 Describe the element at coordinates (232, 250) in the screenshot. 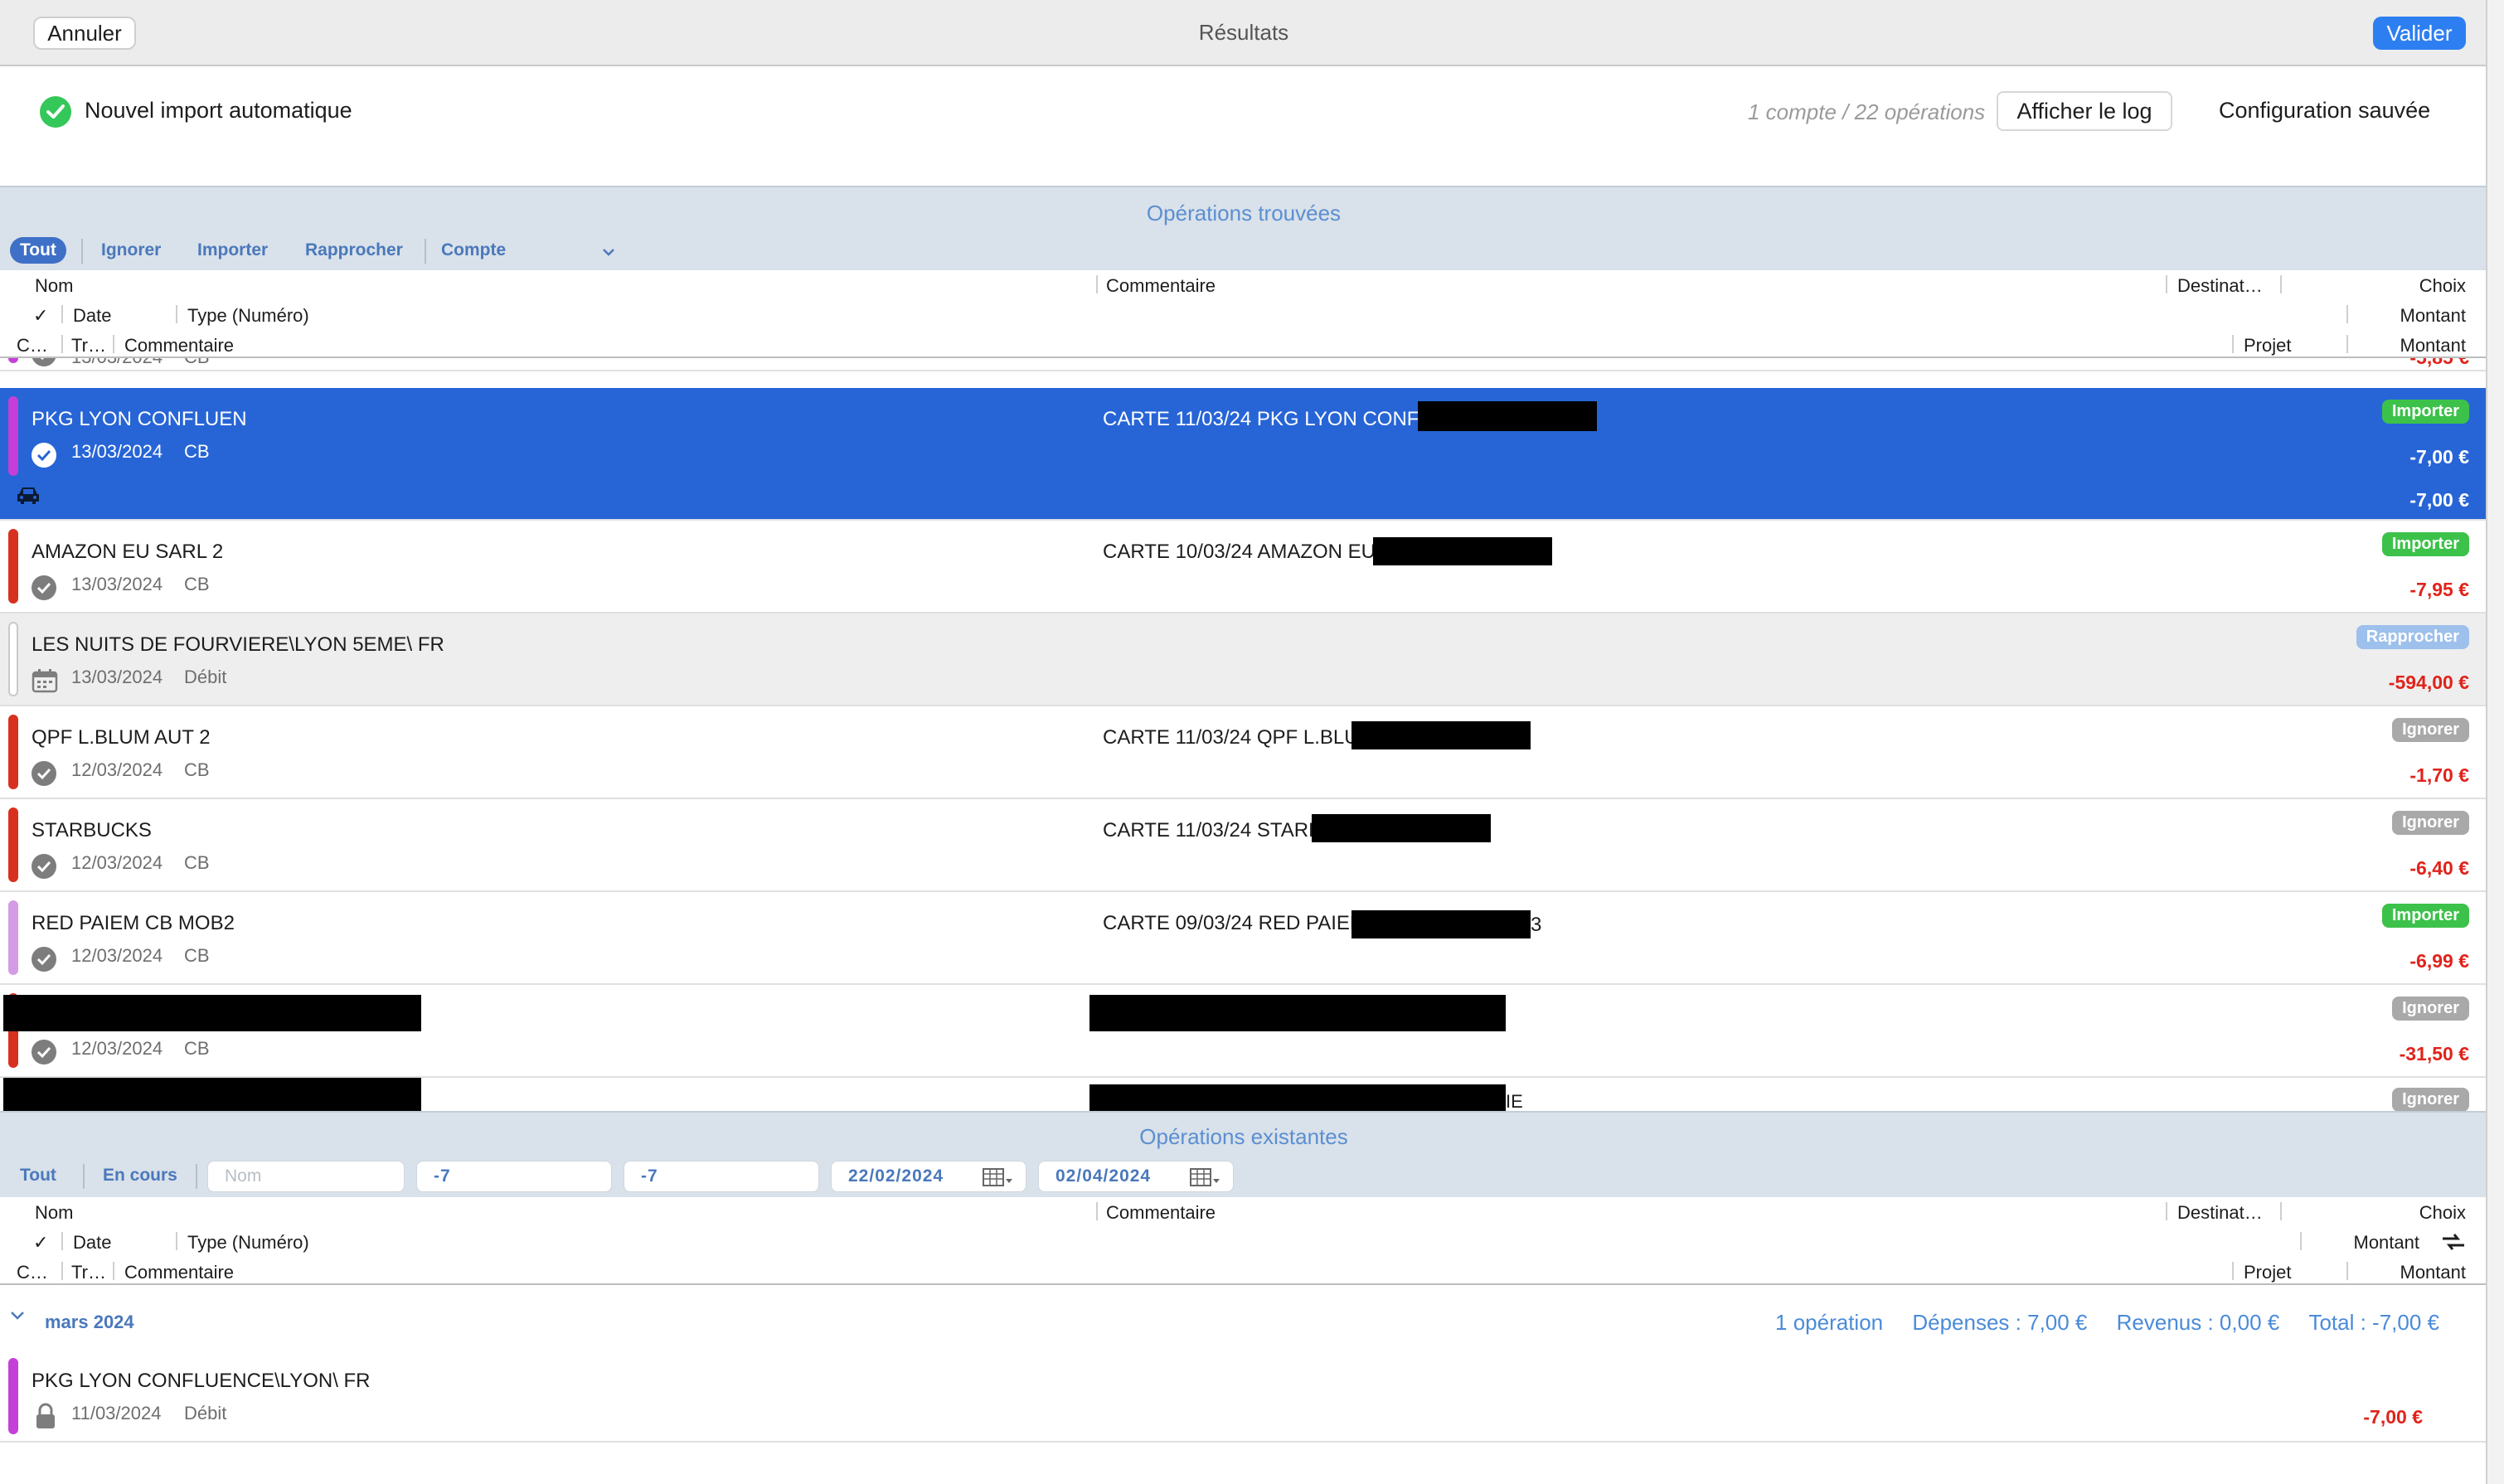

I see `tab-import: Importer` at that location.